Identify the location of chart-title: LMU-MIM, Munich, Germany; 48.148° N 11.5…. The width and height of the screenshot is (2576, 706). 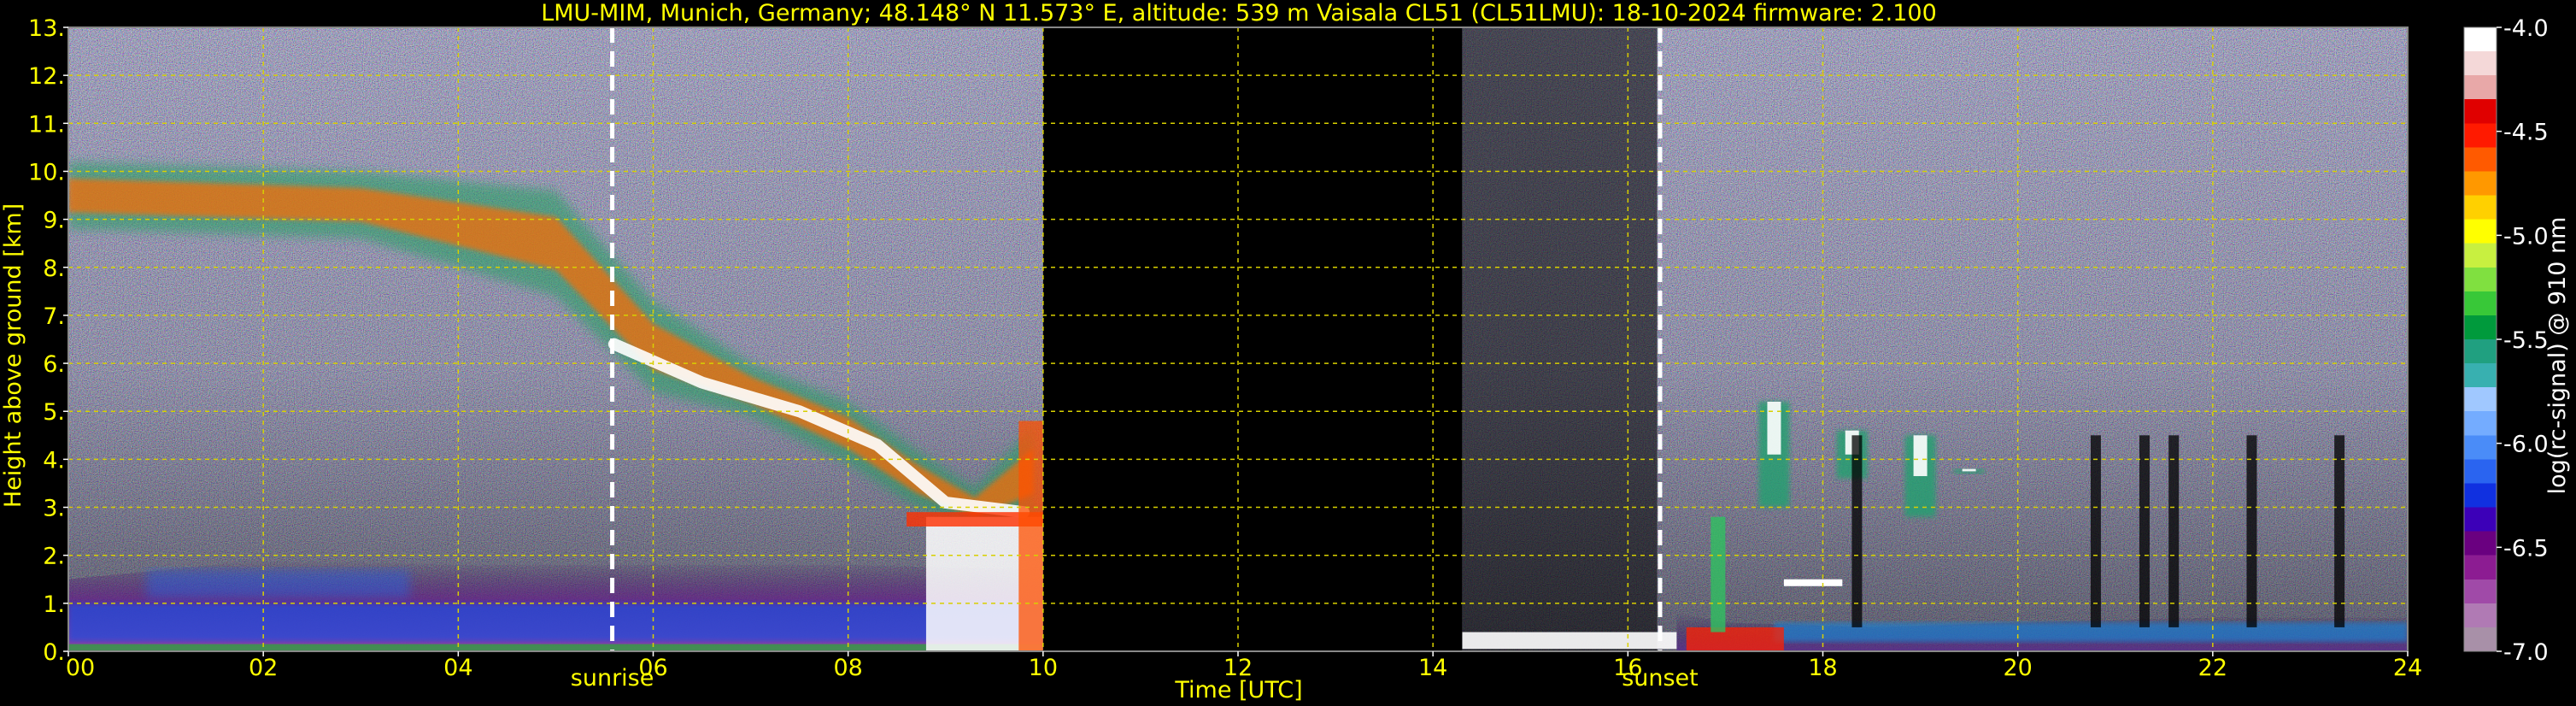
(1239, 13).